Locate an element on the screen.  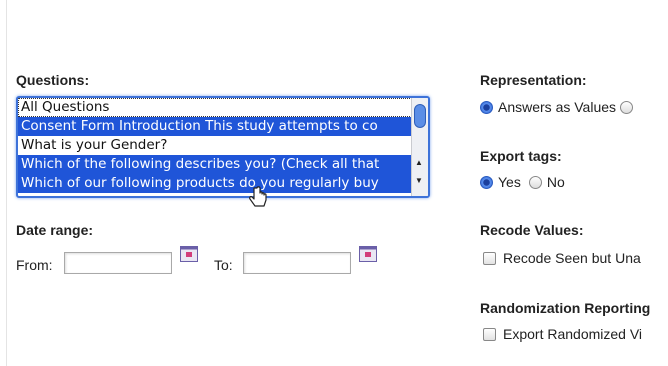
representation-values-radio: Answers as Values is located at coordinates (559, 107).